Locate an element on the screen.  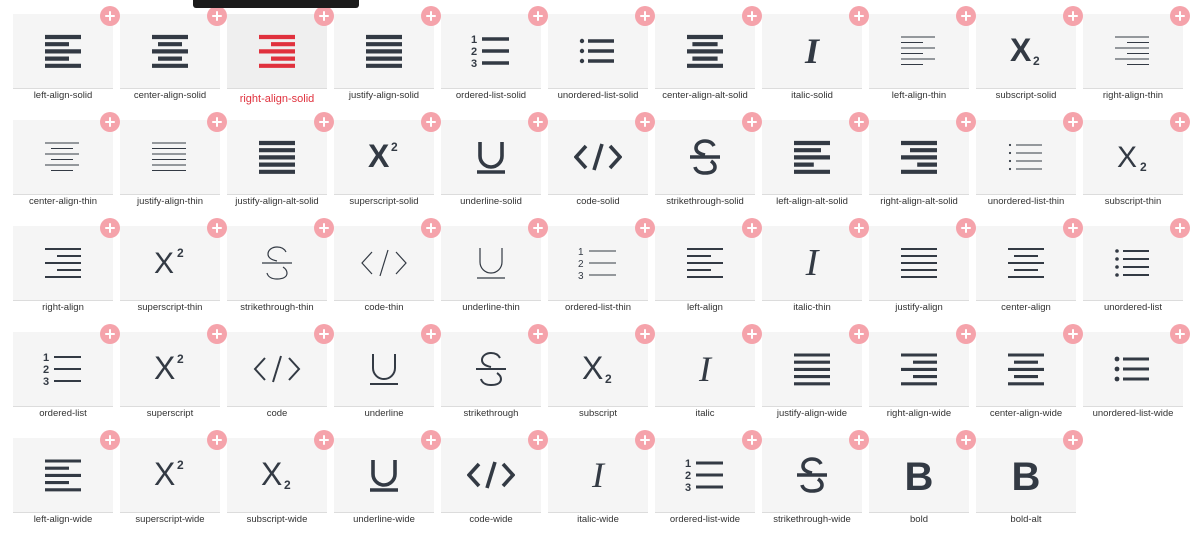
icon-tile: X 2 superscript-solid is located at coordinates (387, 159).